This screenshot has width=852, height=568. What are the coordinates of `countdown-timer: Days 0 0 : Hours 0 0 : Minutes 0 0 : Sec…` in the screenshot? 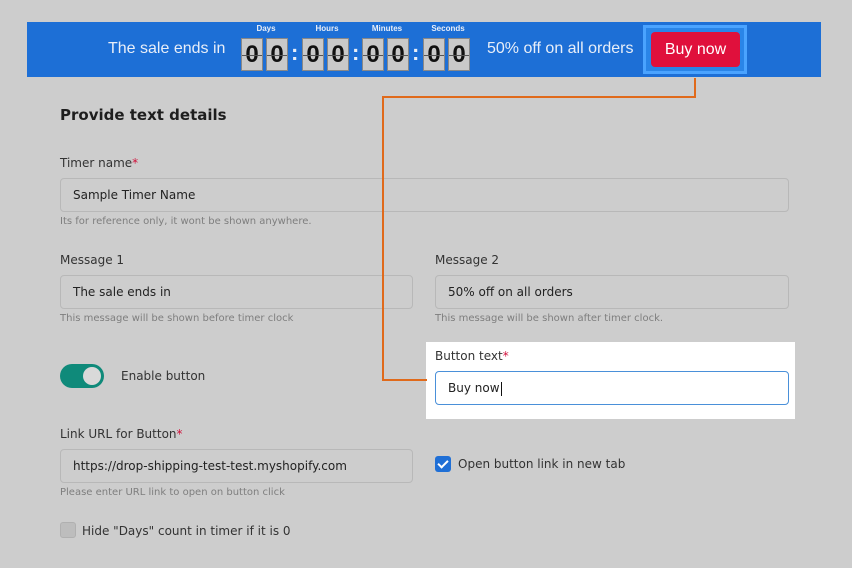 It's located at (357, 49).